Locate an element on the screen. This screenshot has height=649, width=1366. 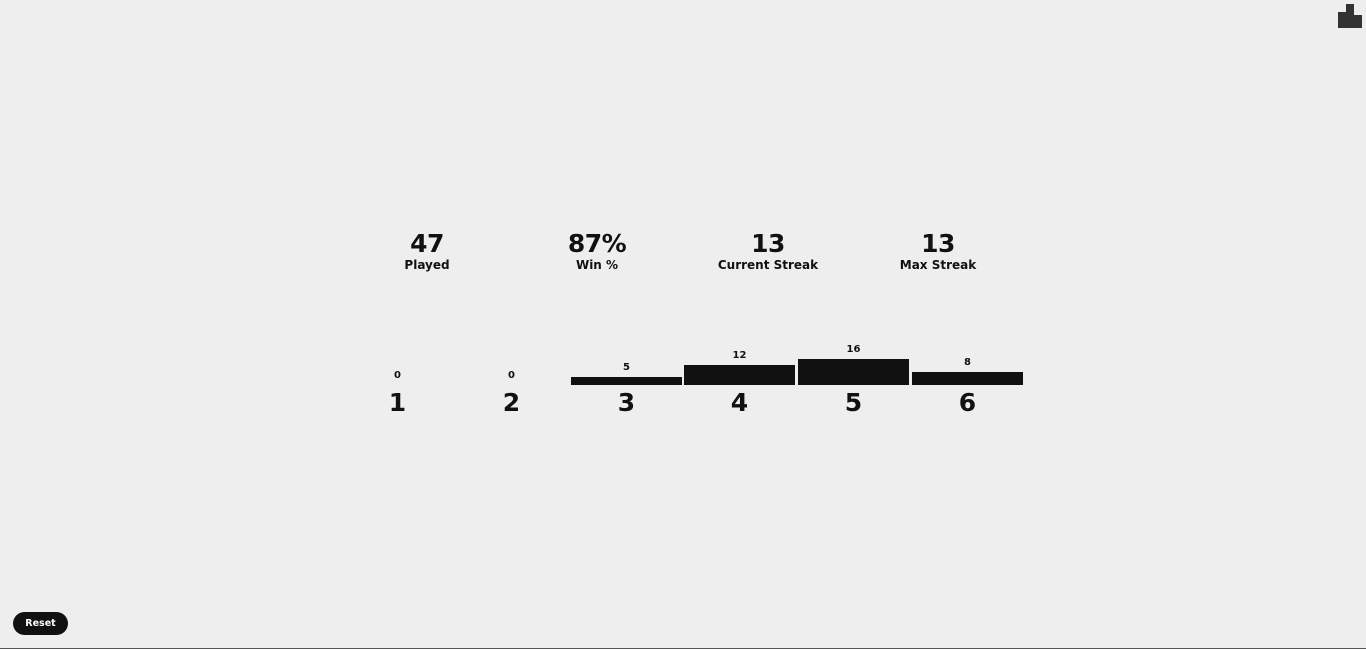
dist-column: 16 5 is located at coordinates (853, 380).